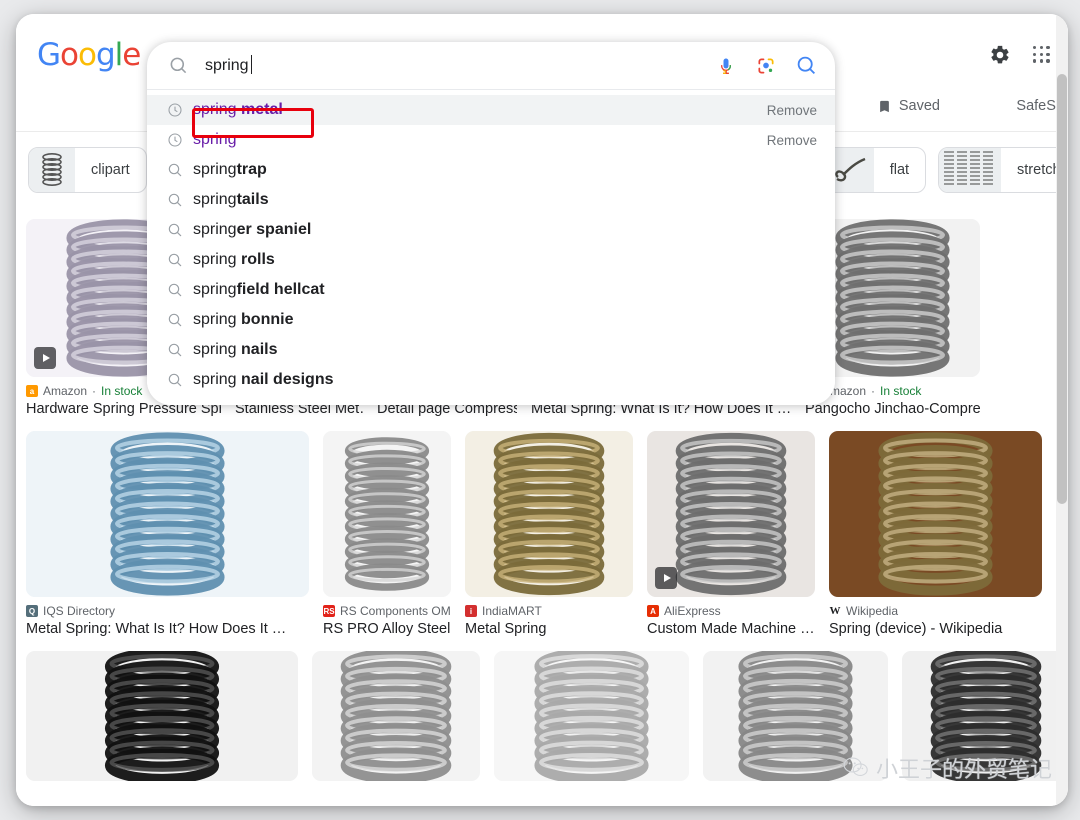  Describe the element at coordinates (491, 290) in the screenshot. I see `suggestion-item: springfield hellcat` at that location.